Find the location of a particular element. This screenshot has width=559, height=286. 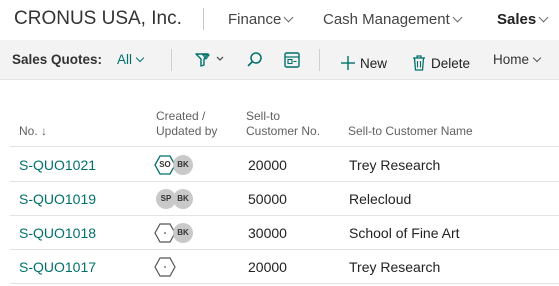

new-button: New is located at coordinates (363, 61).